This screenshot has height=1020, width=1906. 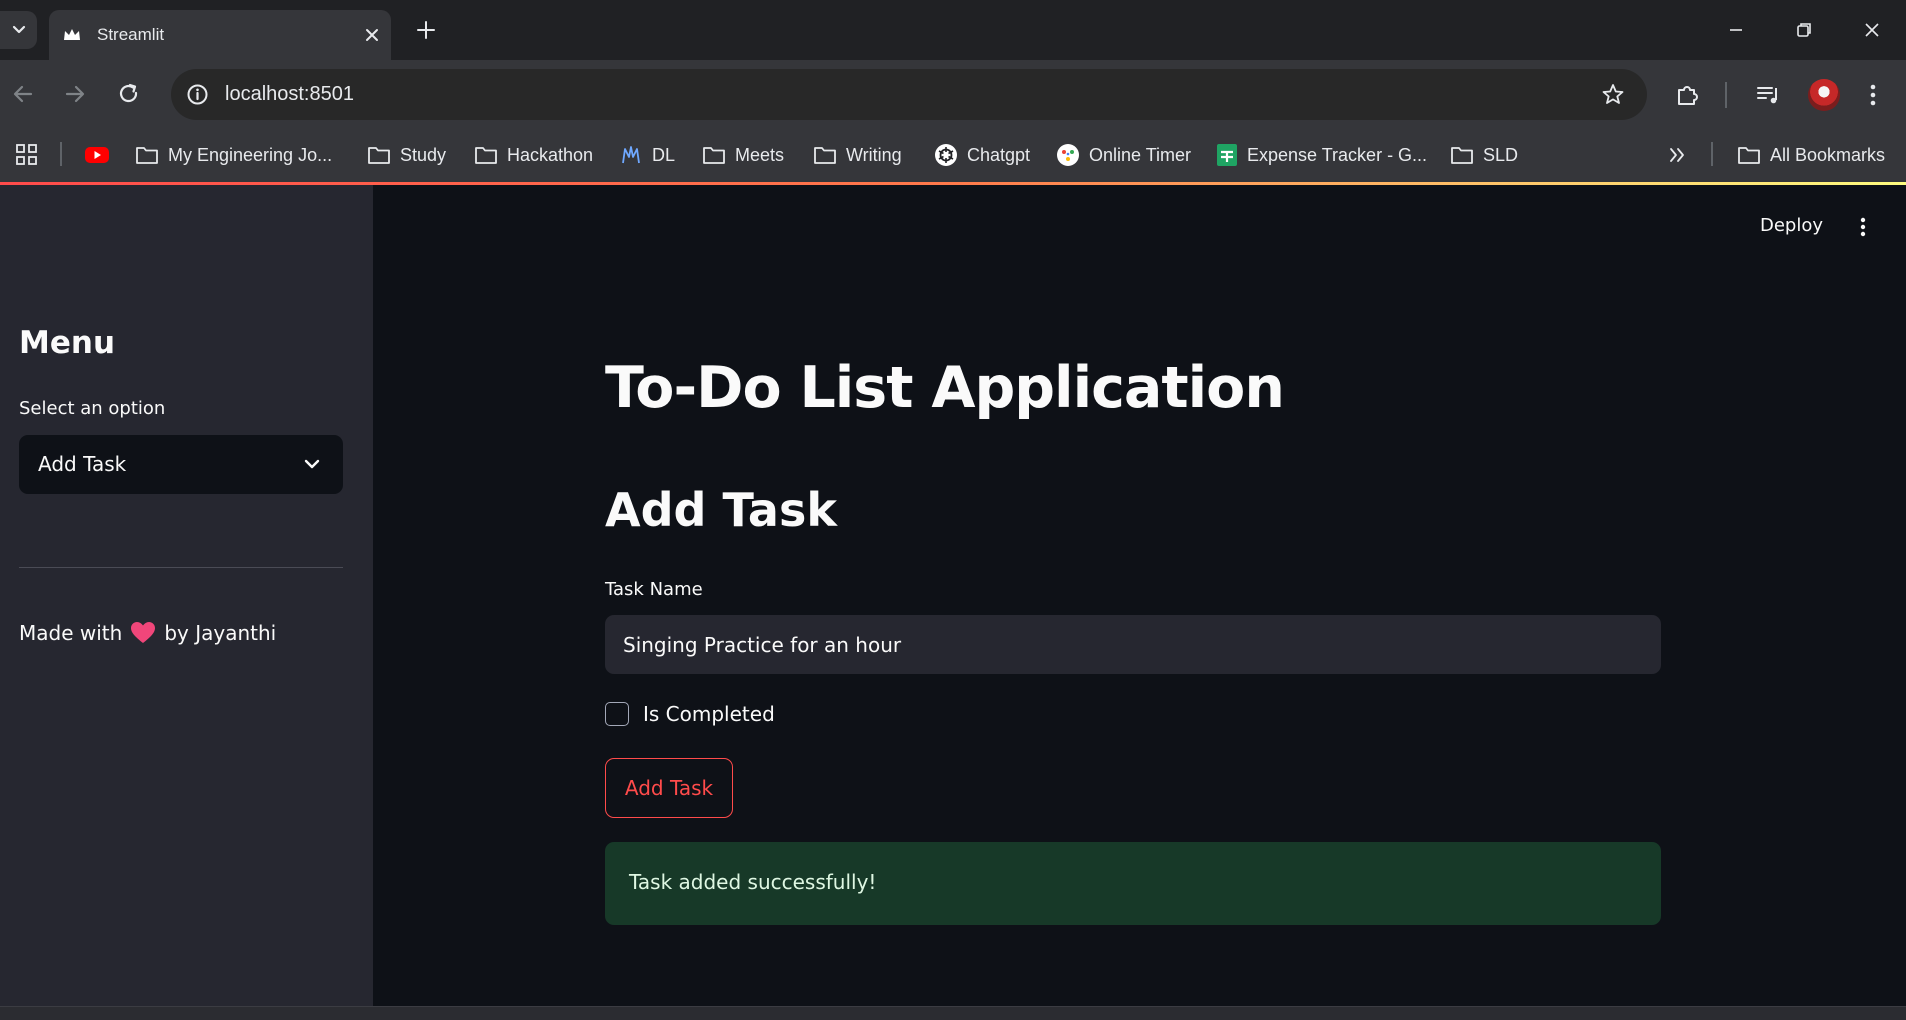 I want to click on more-bookmarks-button, so click(x=1677, y=155).